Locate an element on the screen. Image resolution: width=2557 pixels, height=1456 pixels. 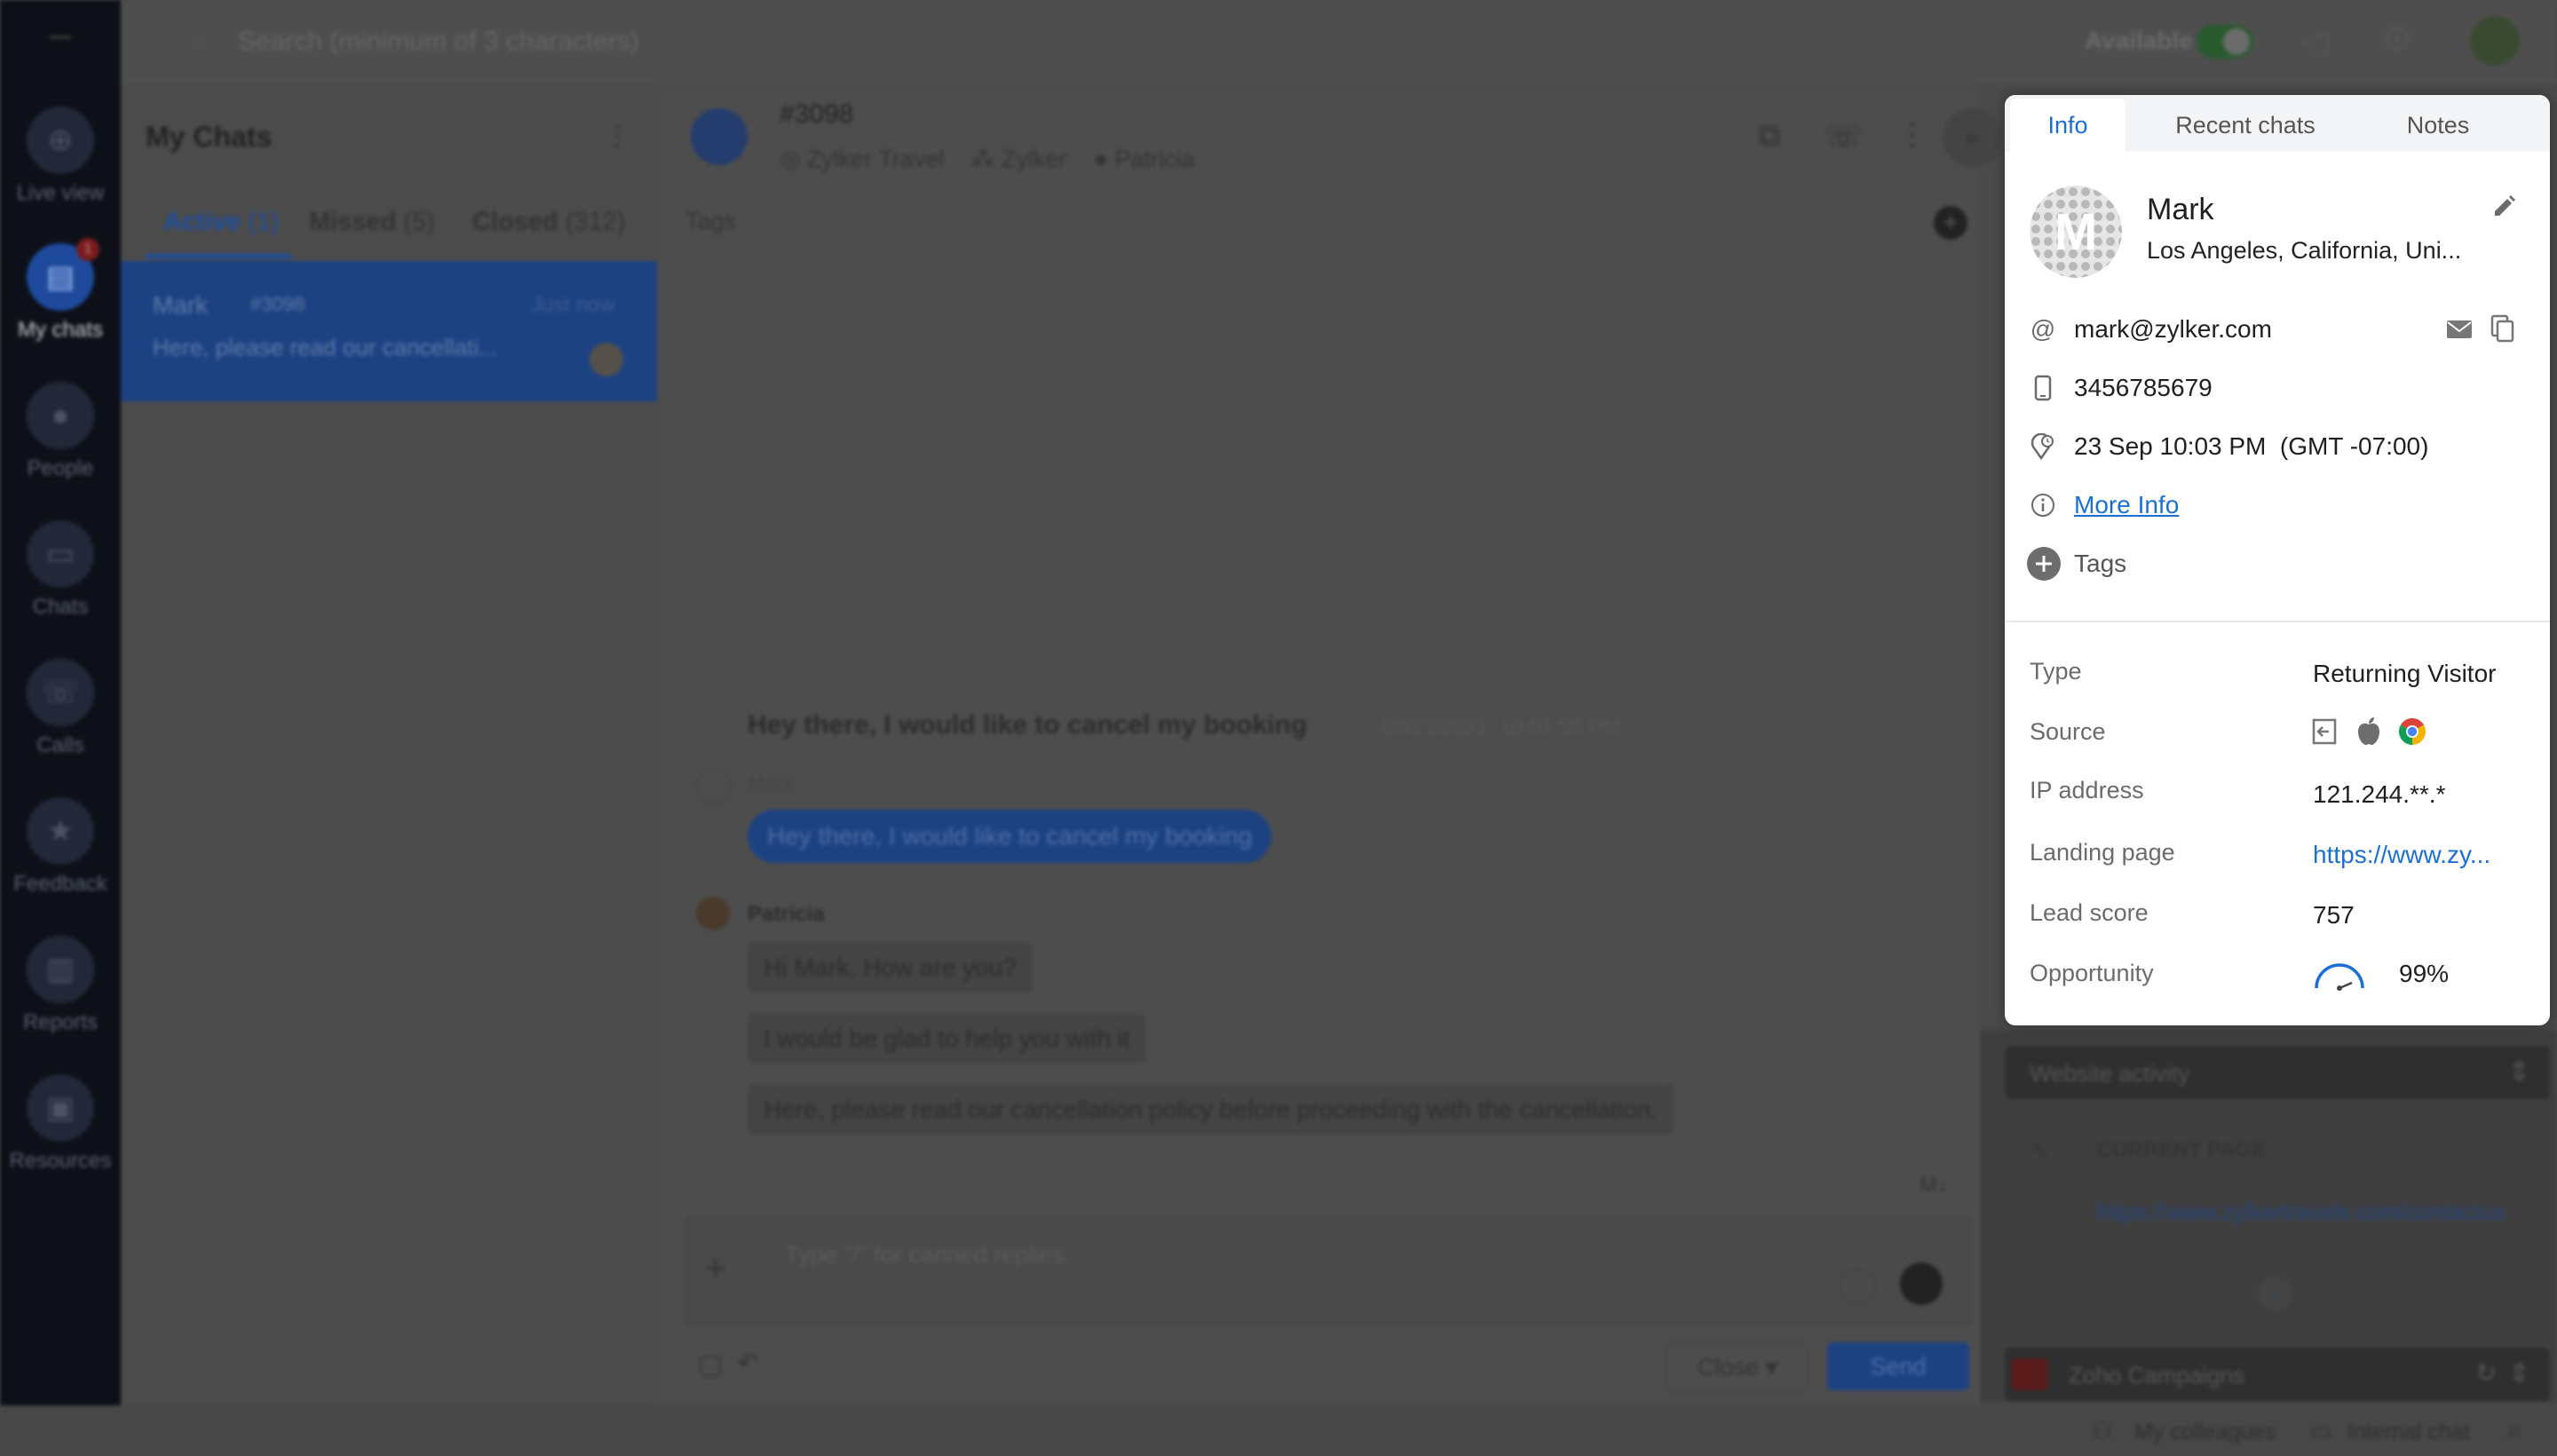
panel-tabs: Info Recent chats Notes is located at coordinates (2277, 123).